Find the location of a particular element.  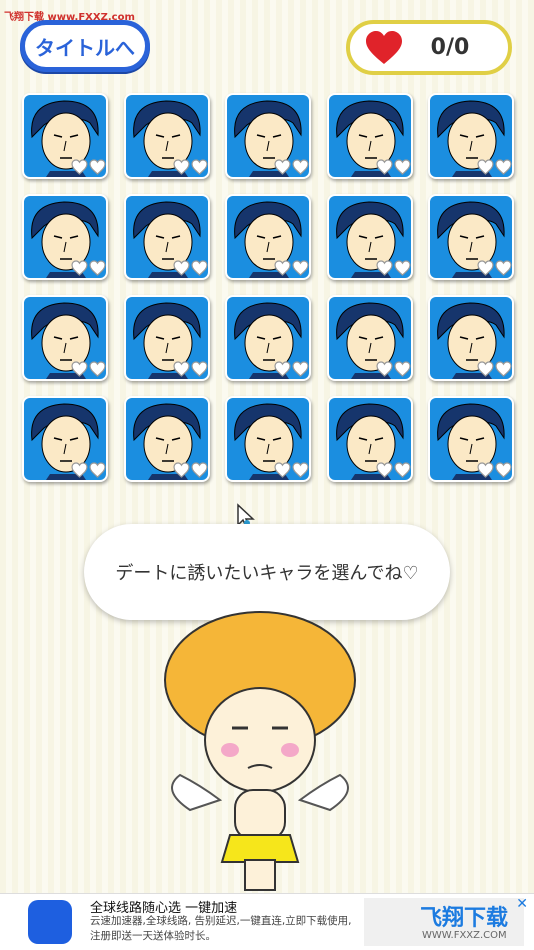

ad-logo: 飞翔下载 WWW.FXXZ.COM is located at coordinates (444, 922).